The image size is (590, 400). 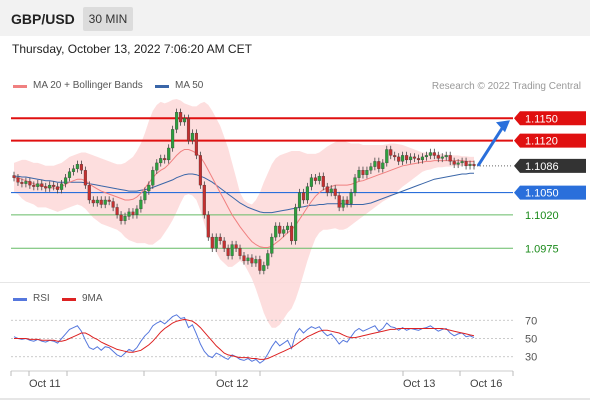 I want to click on projection-arrowhead, so click(x=503, y=126).